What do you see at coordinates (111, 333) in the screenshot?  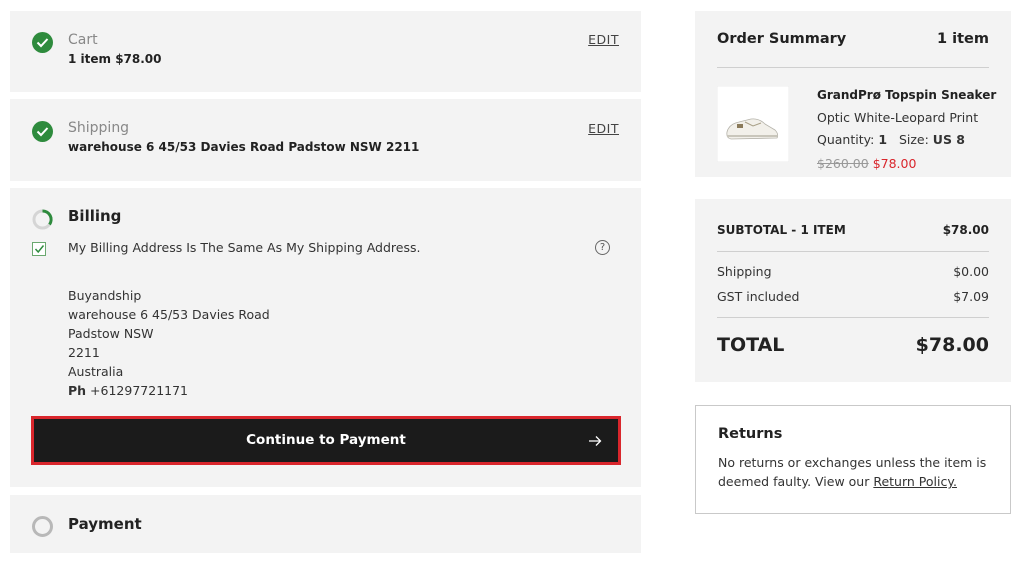 I see `address-line2: Padstow NSW` at bounding box center [111, 333].